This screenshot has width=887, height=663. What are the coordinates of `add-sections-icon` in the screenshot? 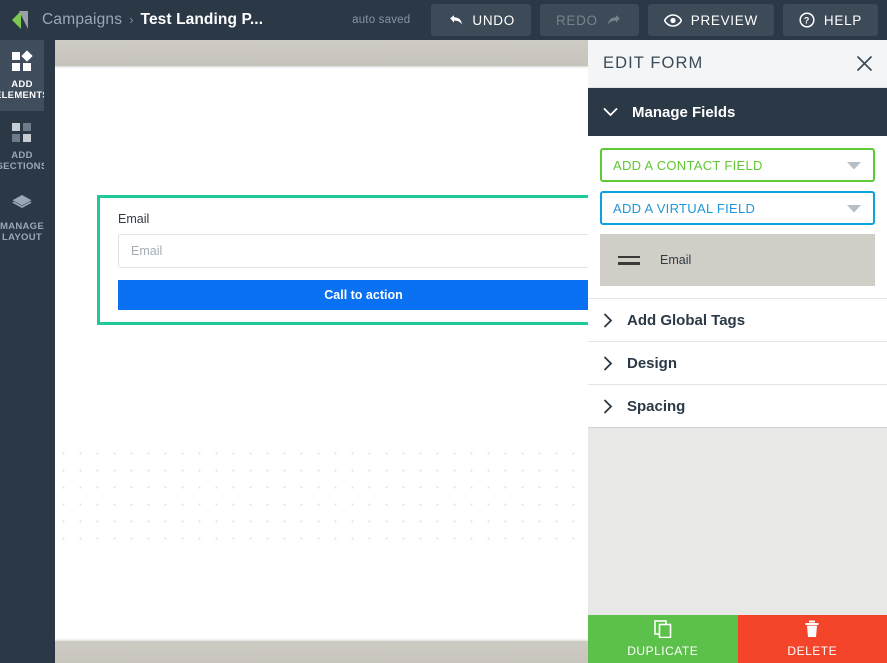 It's located at (22, 133).